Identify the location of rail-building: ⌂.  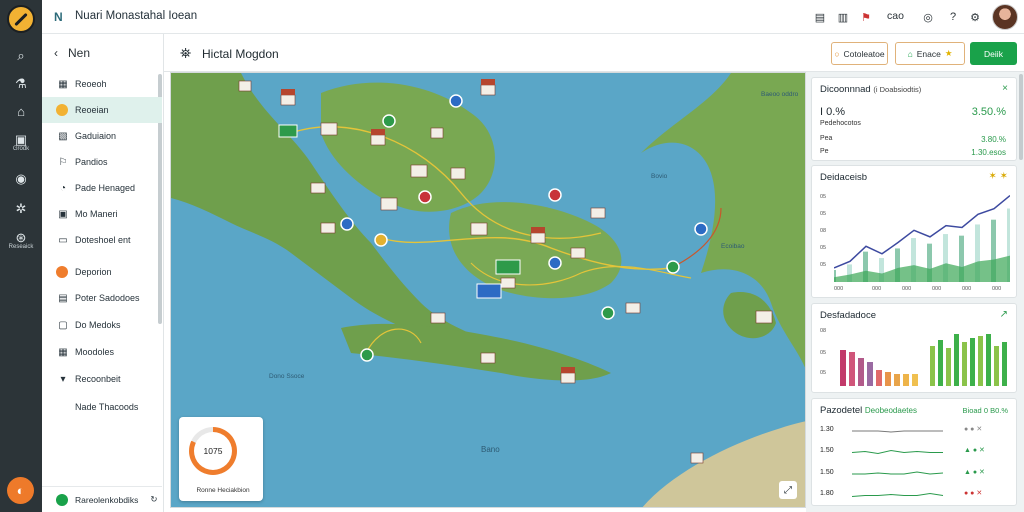
(21, 111).